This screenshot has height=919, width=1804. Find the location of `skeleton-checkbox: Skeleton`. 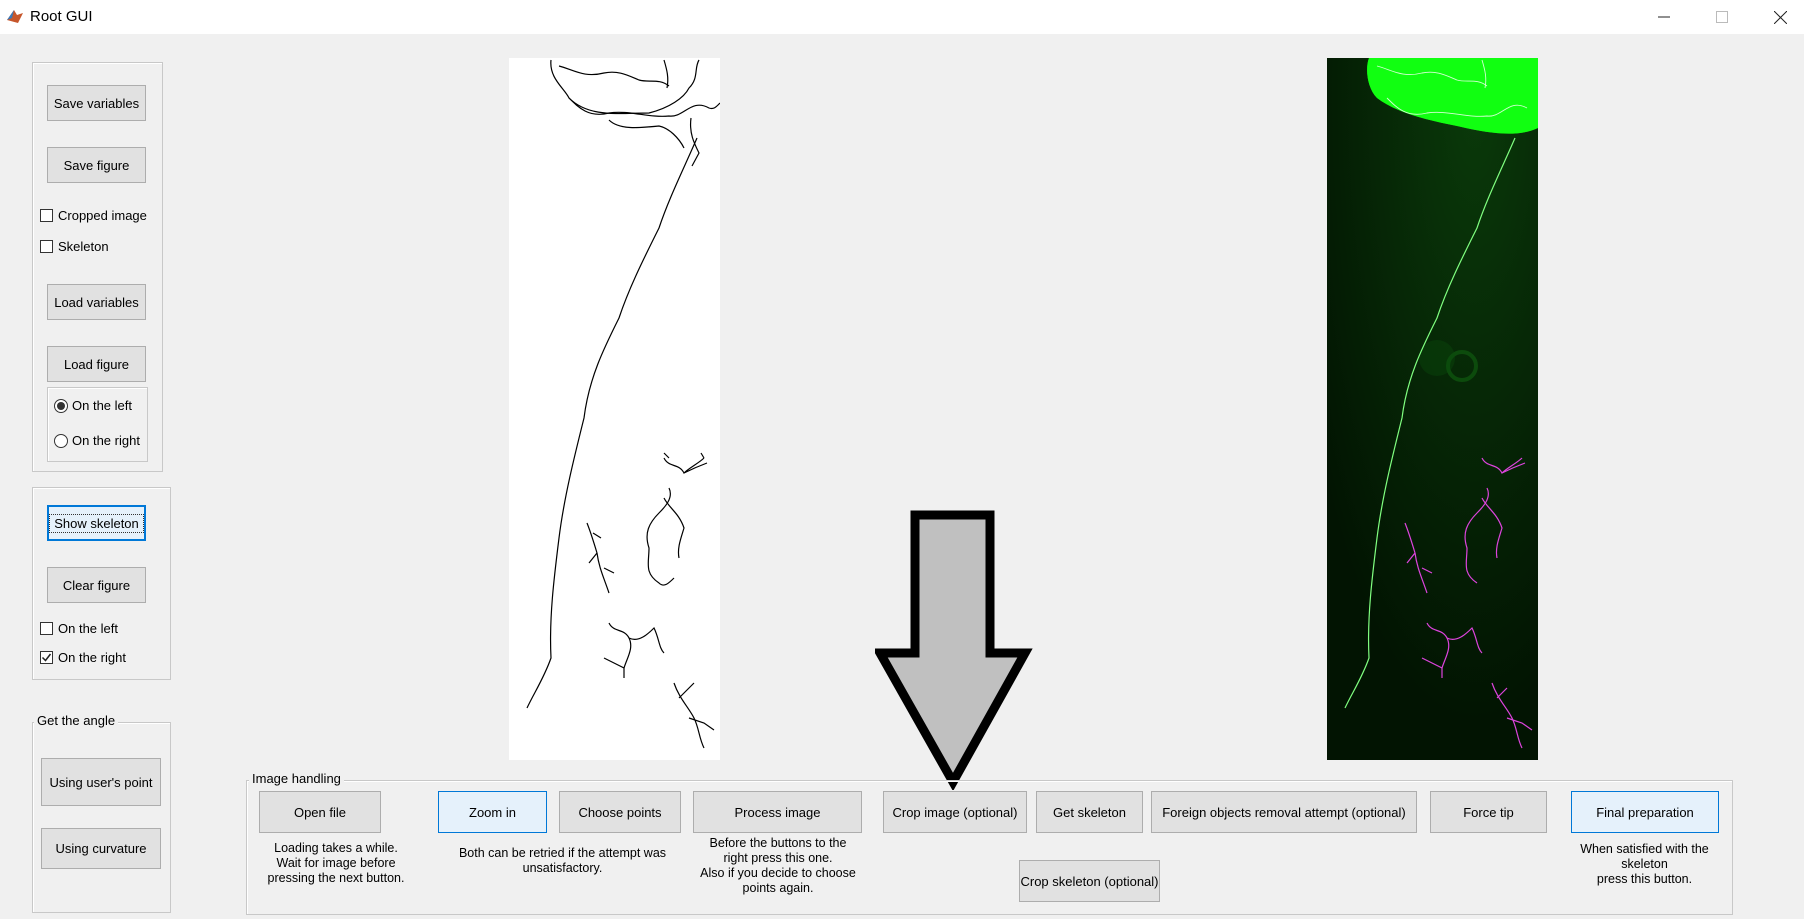

skeleton-checkbox: Skeleton is located at coordinates (74, 246).